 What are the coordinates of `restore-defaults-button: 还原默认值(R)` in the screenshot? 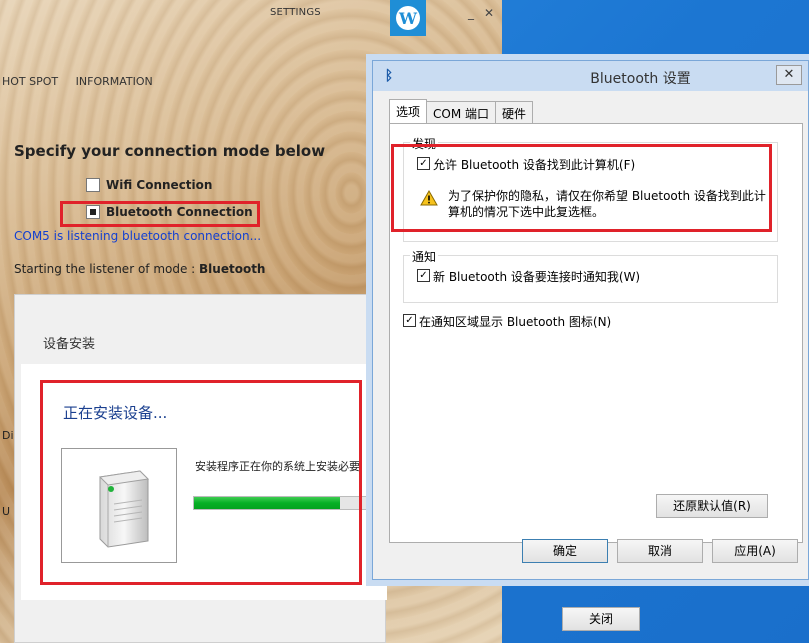 It's located at (712, 506).